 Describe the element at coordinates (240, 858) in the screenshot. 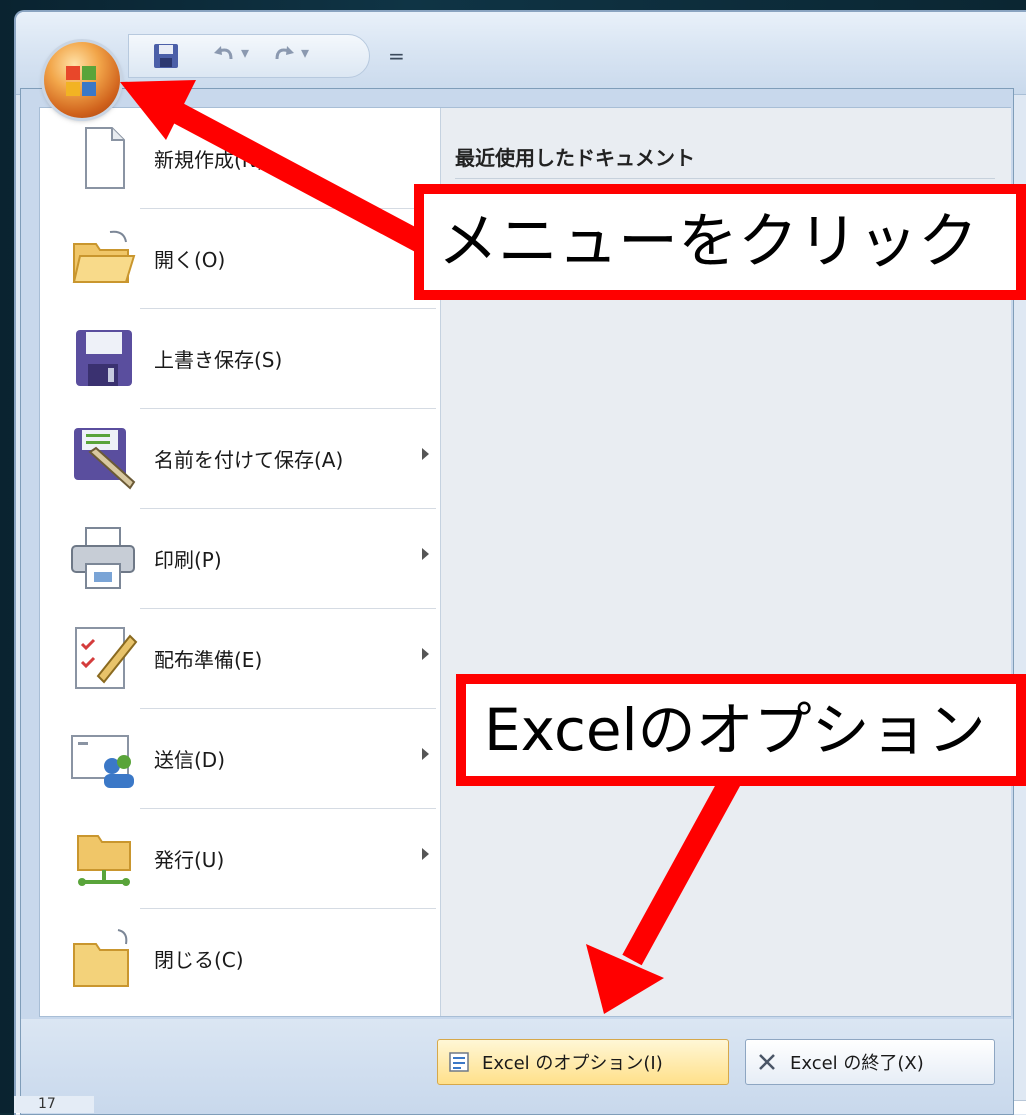

I see `menu-item-publish: 発行(U)` at that location.